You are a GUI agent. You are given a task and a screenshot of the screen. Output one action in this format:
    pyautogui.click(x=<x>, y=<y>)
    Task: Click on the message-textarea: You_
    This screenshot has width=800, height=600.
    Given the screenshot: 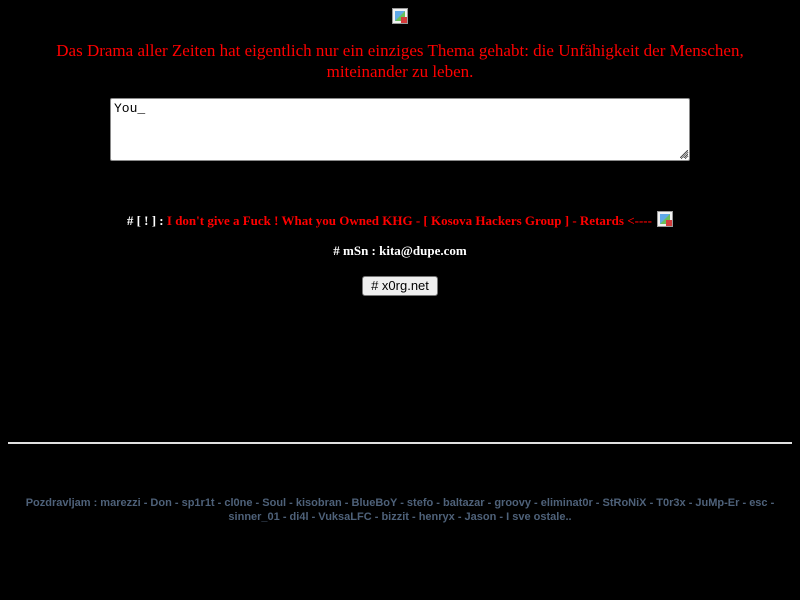 What is the action you would take?
    pyautogui.click(x=400, y=129)
    